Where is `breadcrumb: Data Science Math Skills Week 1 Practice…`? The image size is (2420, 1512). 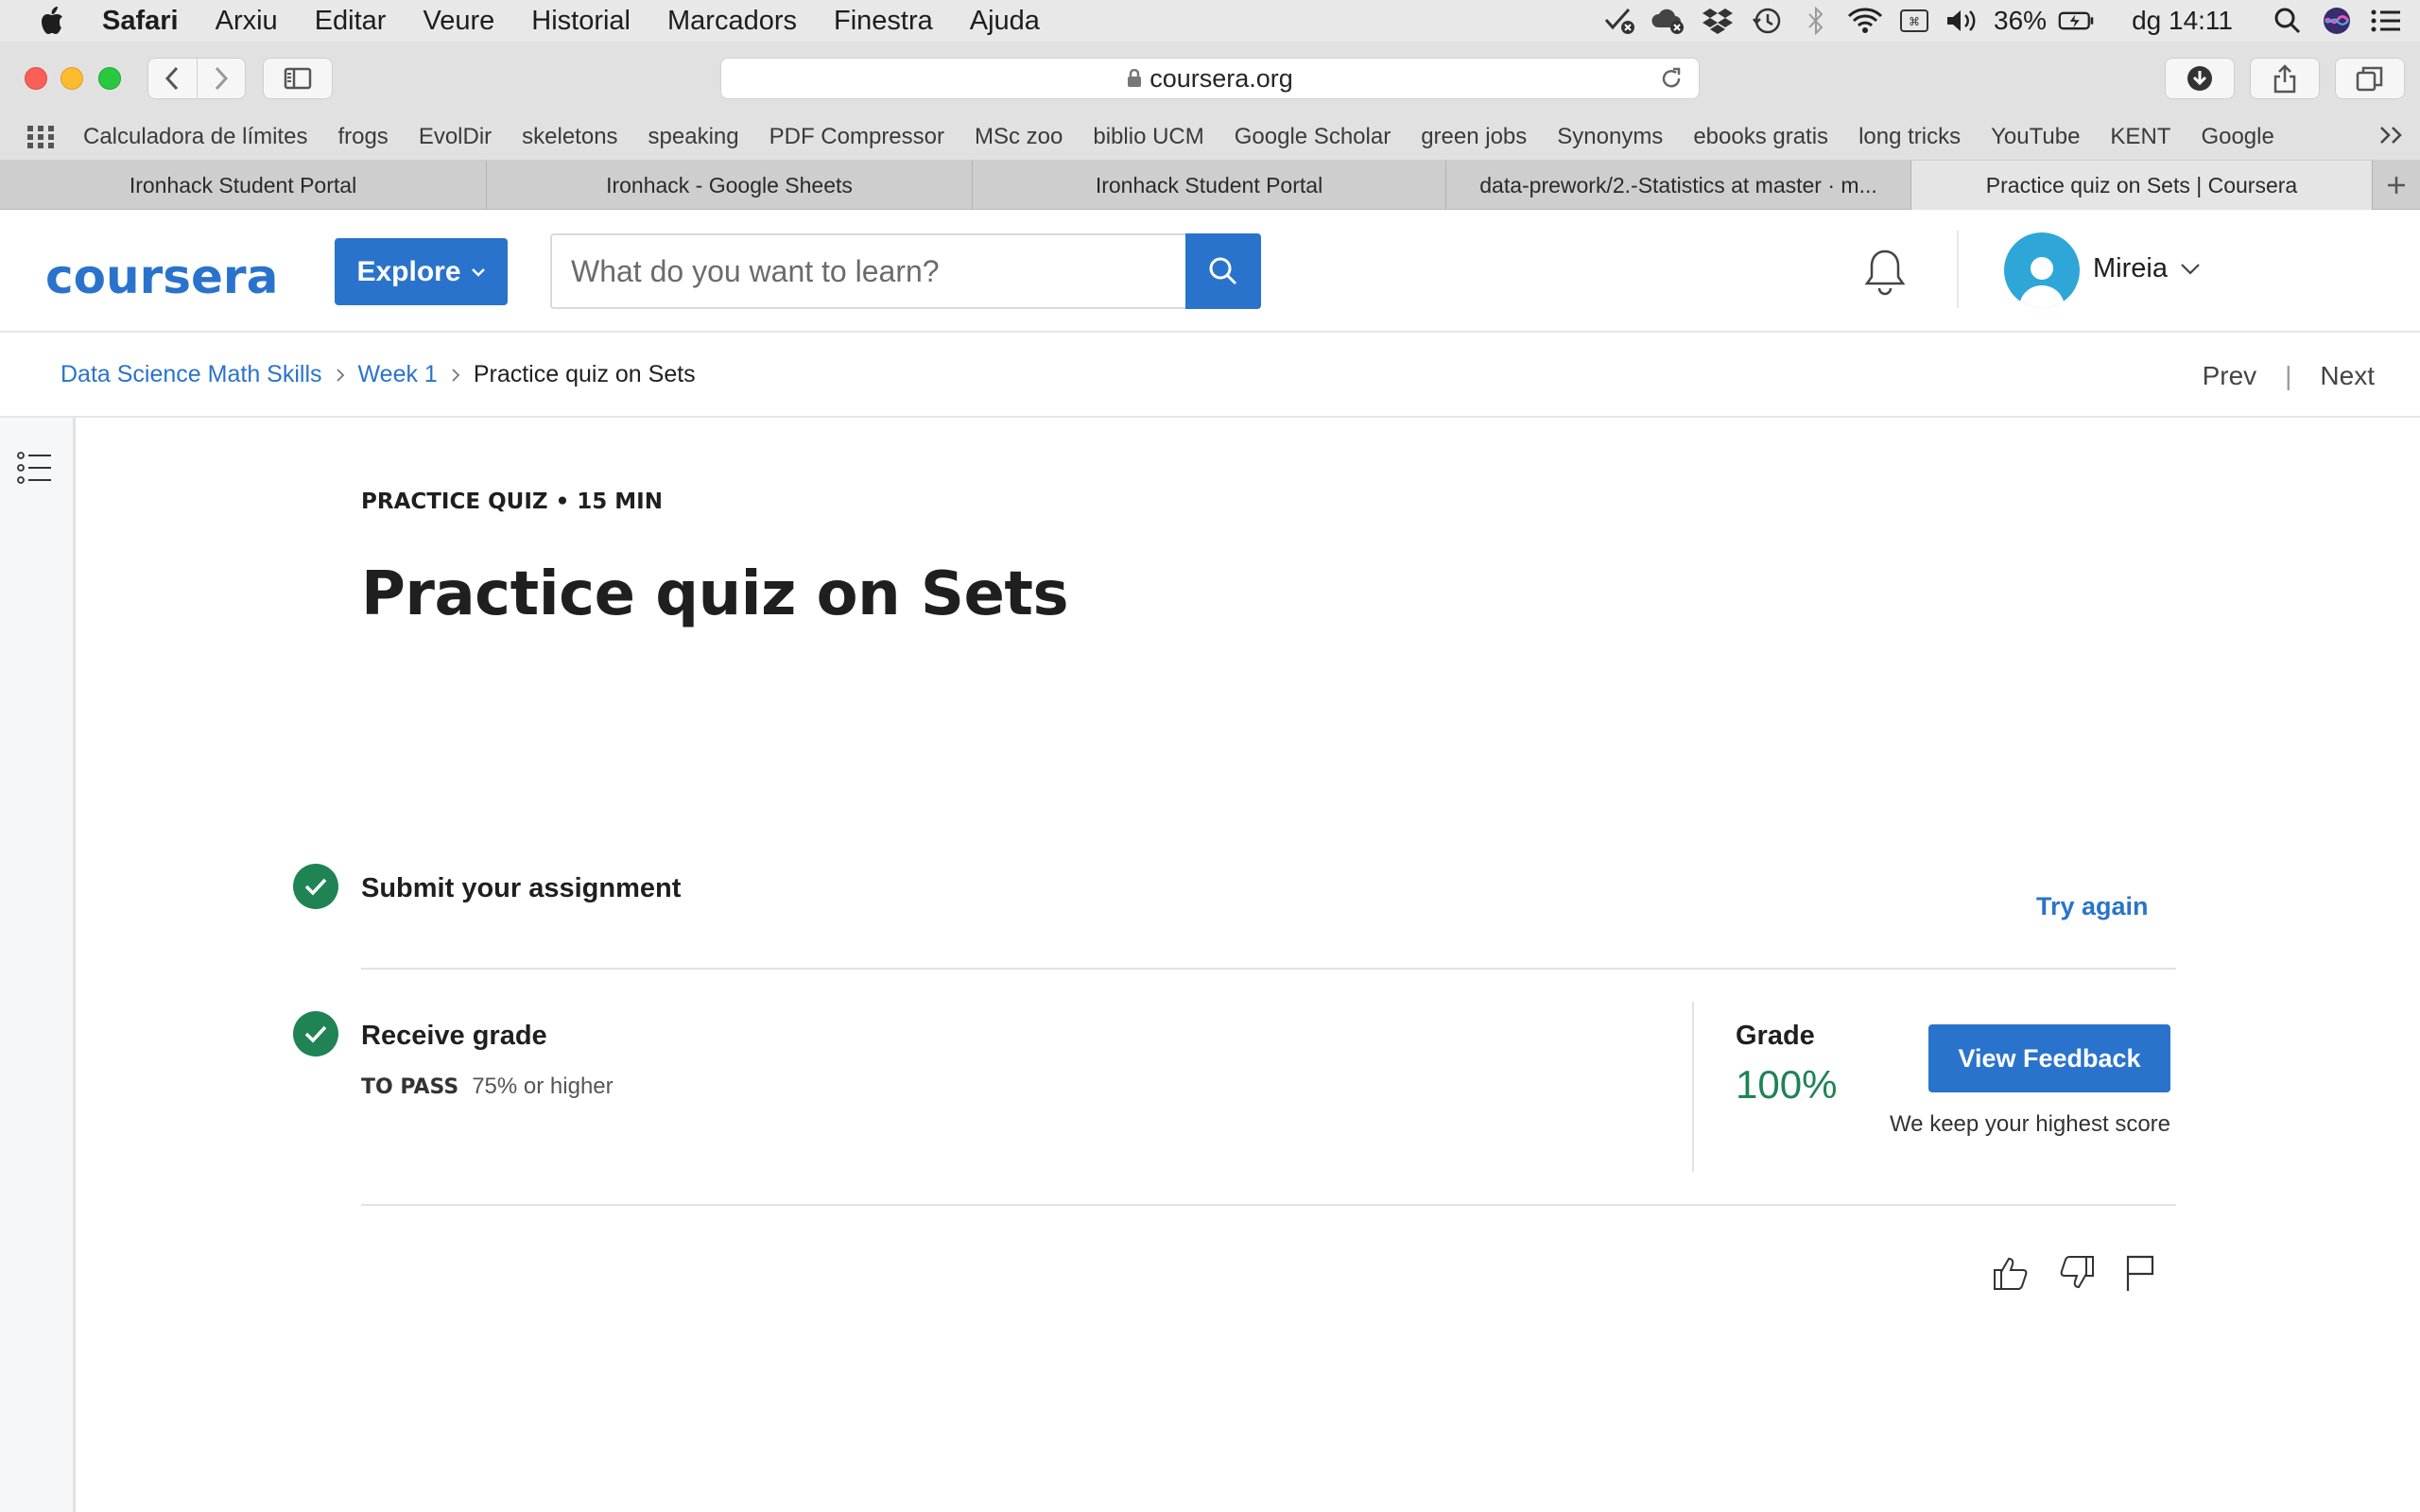
breadcrumb: Data Science Math Skills Week 1 Practice… is located at coordinates (378, 374).